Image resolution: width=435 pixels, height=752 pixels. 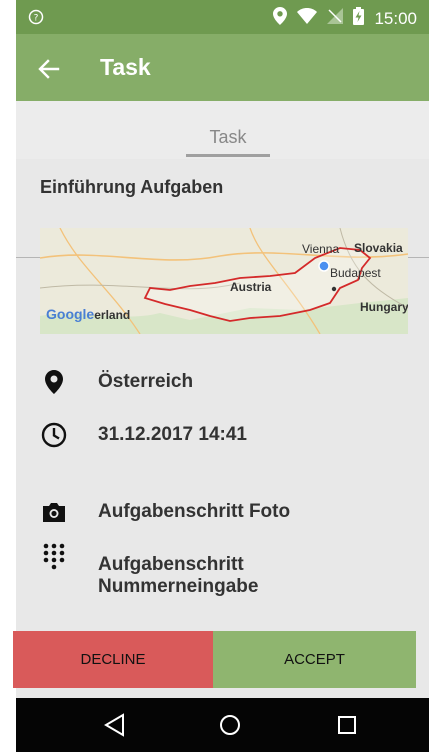 What do you see at coordinates (347, 725) in the screenshot?
I see `nav-recents-icon` at bounding box center [347, 725].